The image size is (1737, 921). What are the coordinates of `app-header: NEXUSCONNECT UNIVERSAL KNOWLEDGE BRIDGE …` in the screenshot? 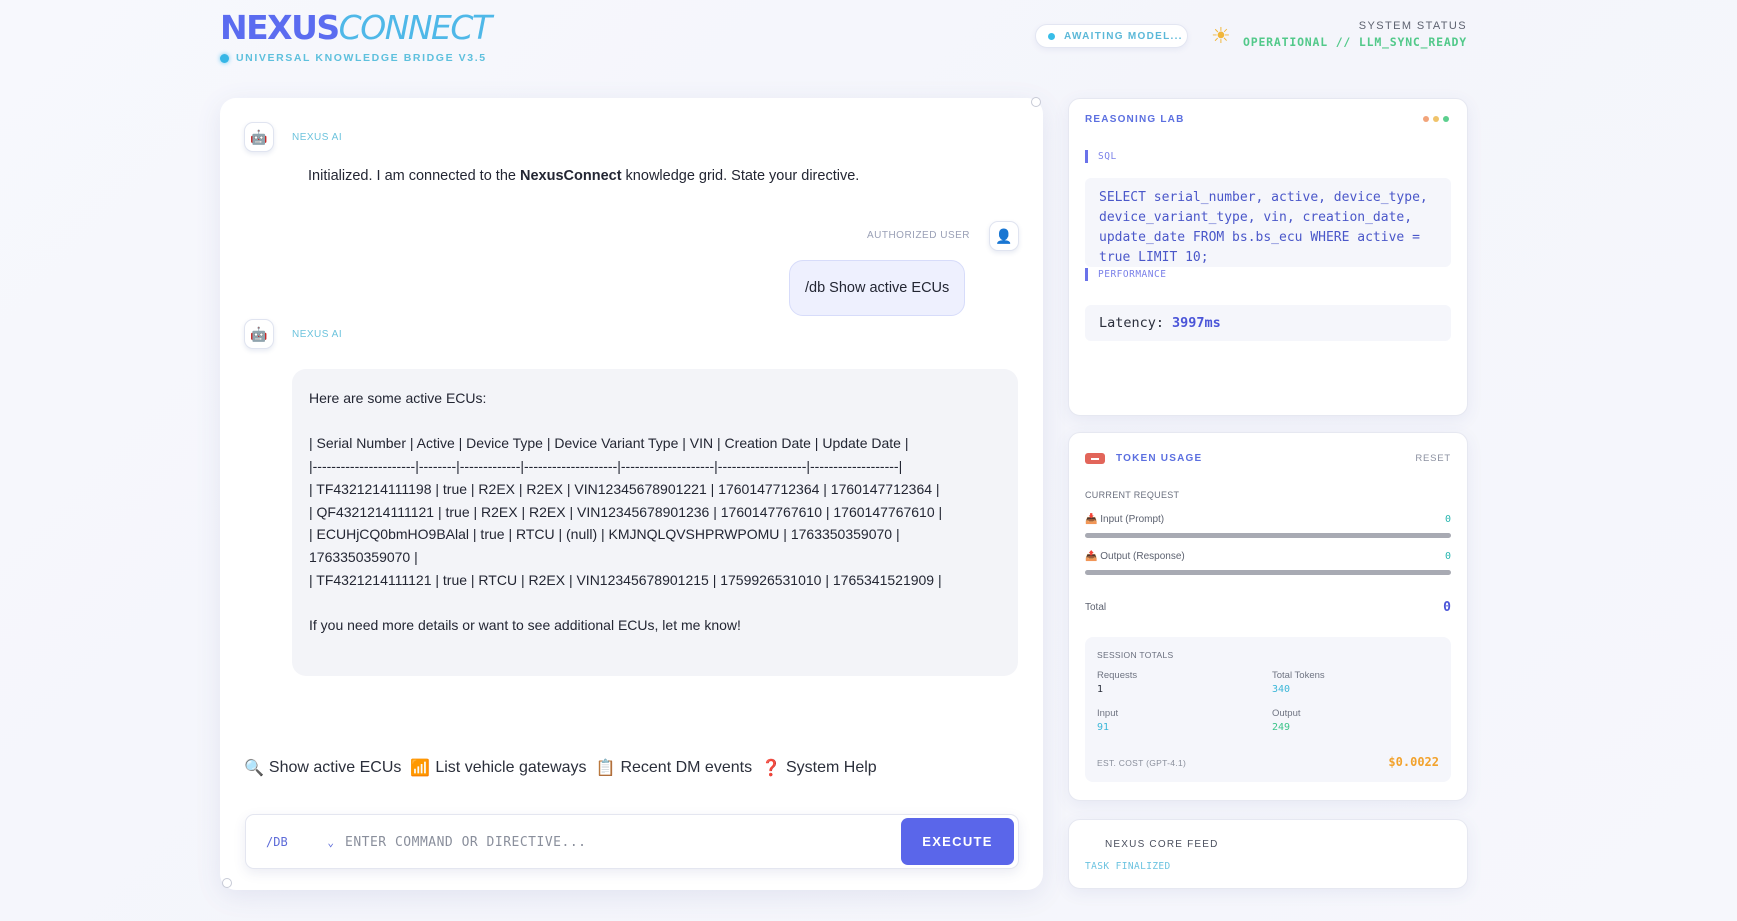 It's located at (868, 40).